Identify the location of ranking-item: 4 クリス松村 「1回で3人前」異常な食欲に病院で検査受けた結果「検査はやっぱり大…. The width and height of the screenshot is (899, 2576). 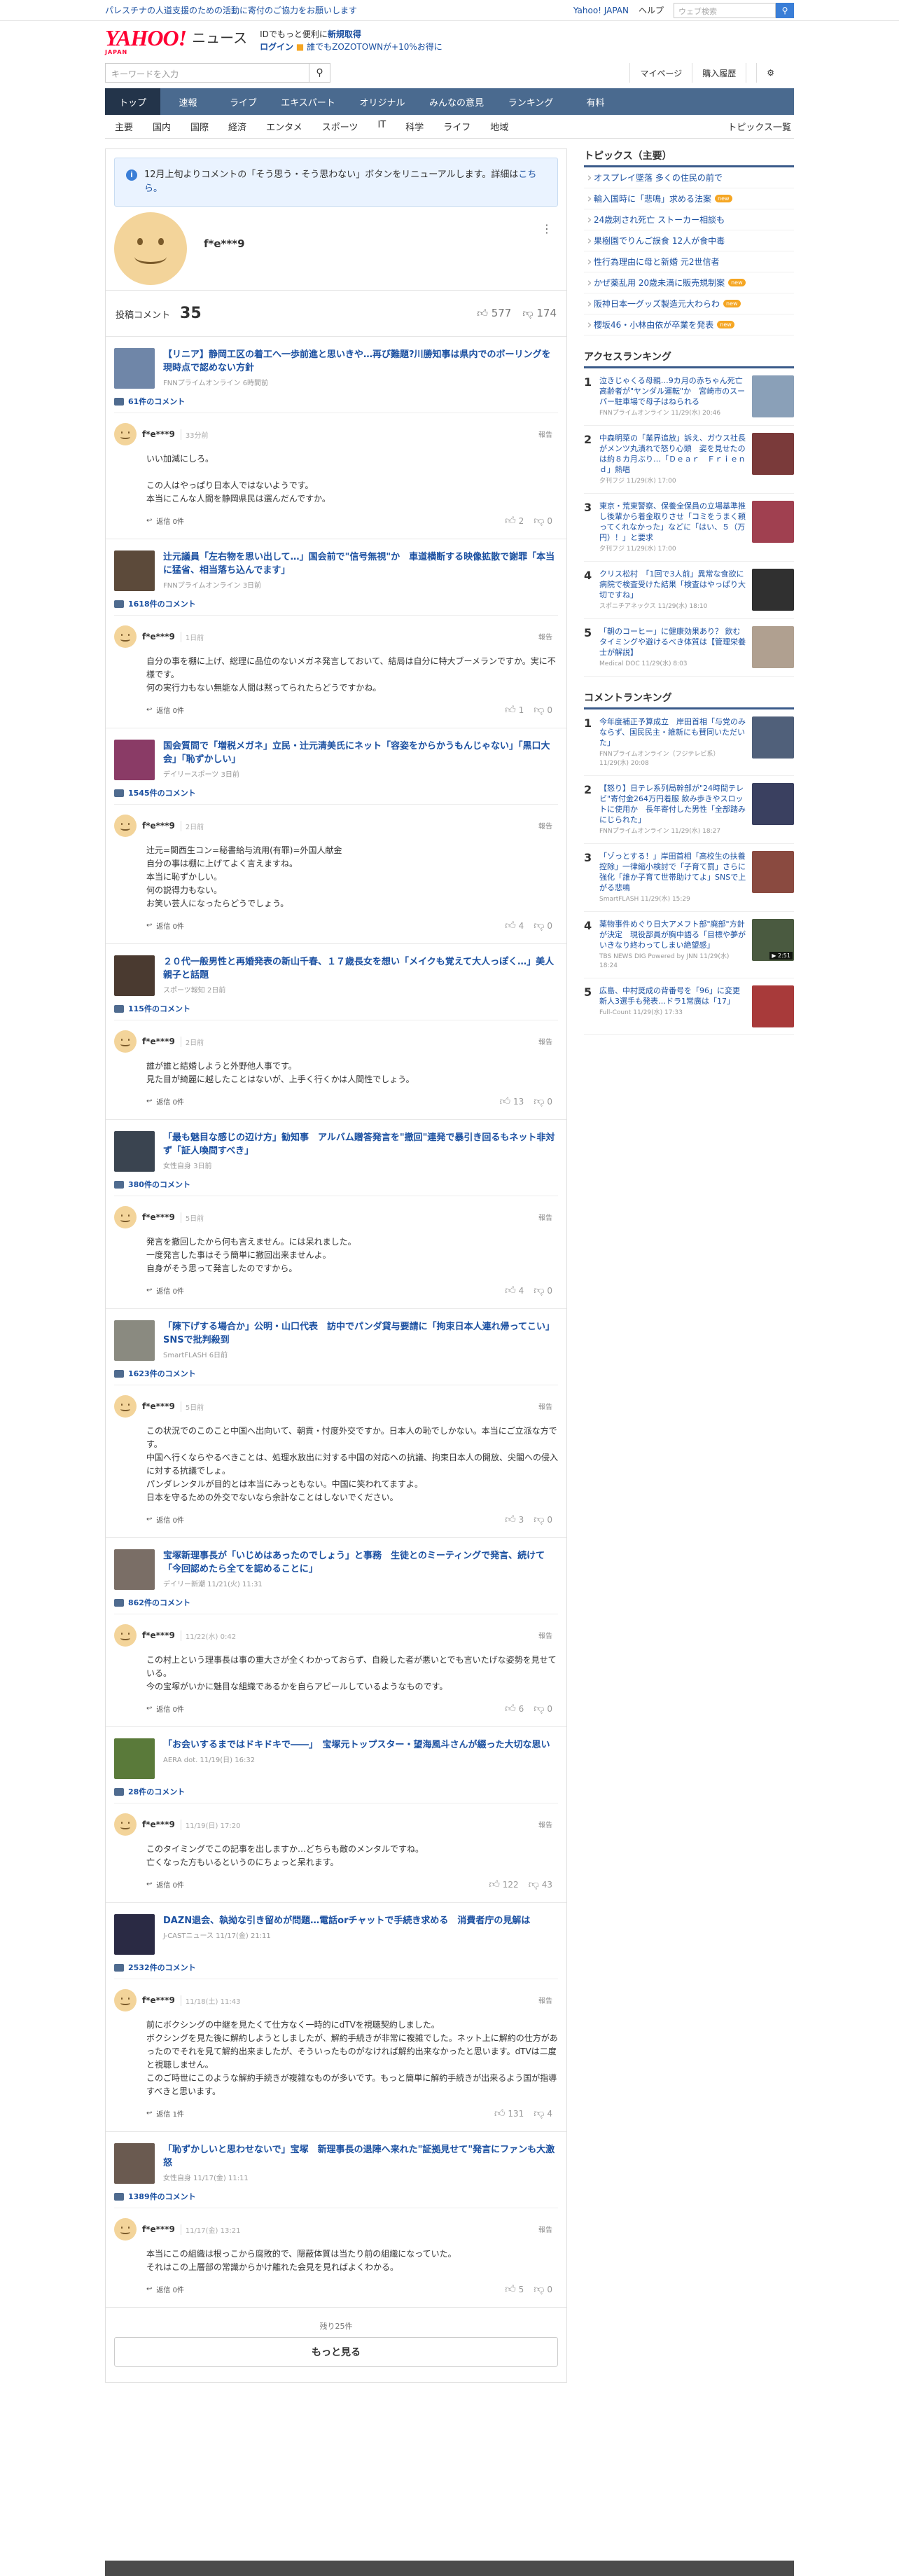
(689, 590).